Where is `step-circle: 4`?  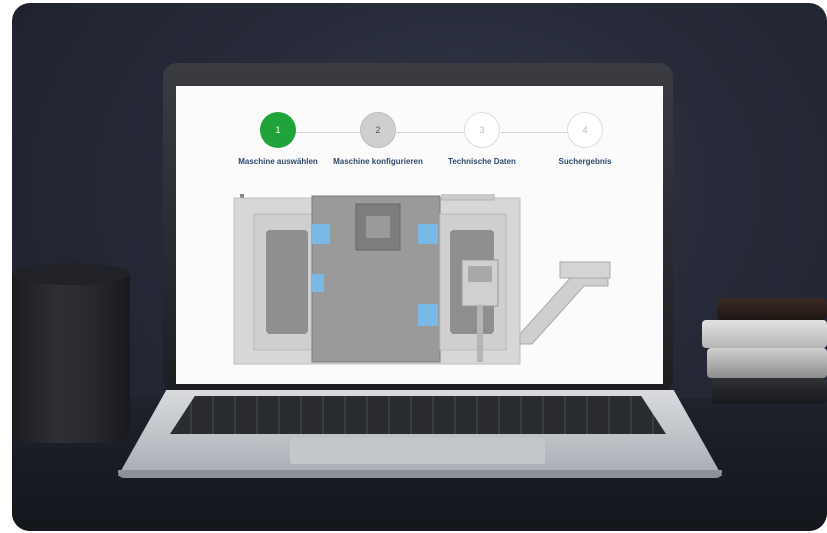
step-circle: 4 is located at coordinates (585, 130).